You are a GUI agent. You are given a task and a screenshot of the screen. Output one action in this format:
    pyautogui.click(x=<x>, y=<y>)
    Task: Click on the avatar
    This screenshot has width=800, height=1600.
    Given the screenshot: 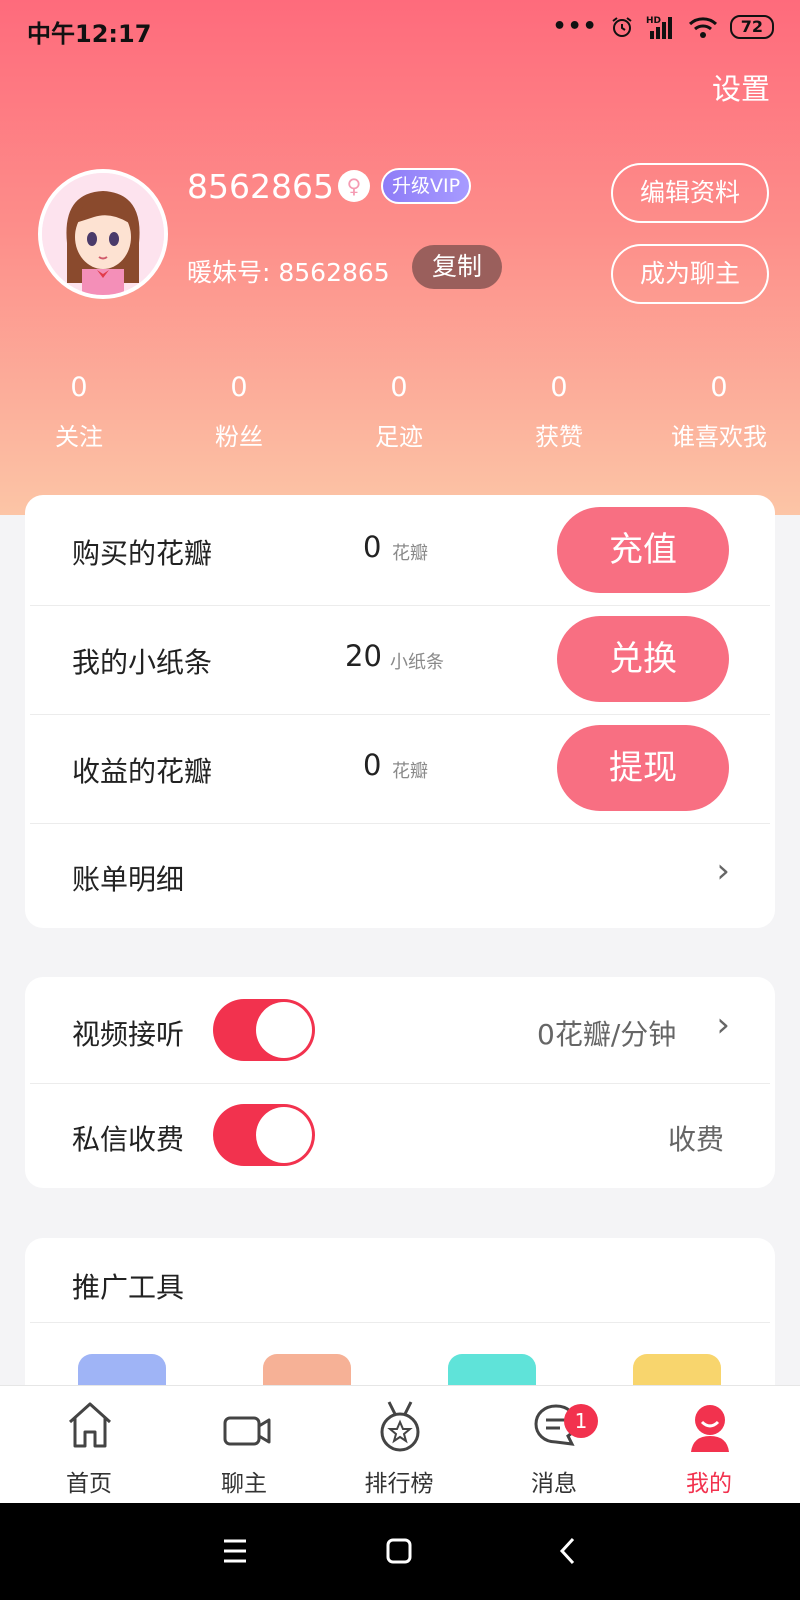 What is the action you would take?
    pyautogui.click(x=103, y=234)
    